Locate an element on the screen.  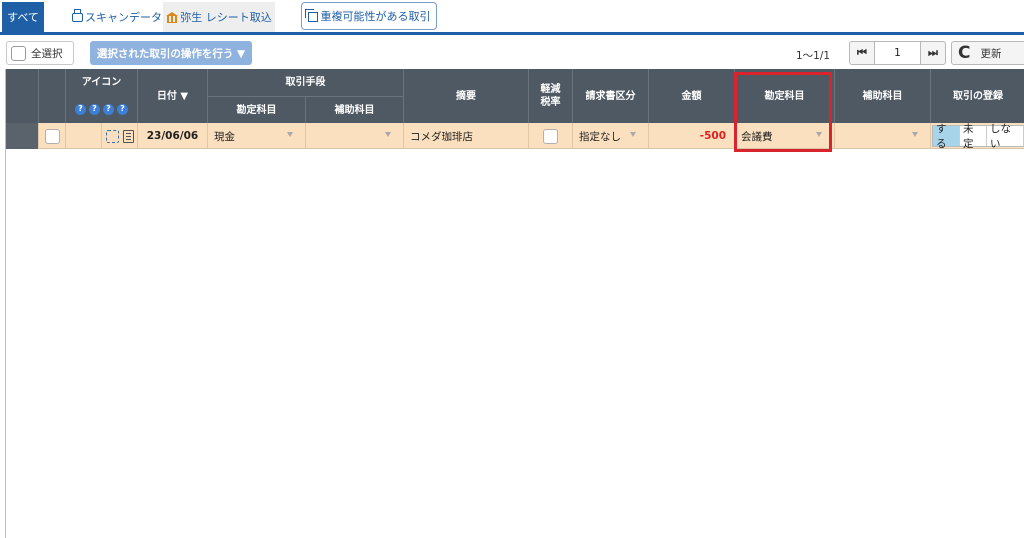
tab-all: すべて is located at coordinates (23, 17).